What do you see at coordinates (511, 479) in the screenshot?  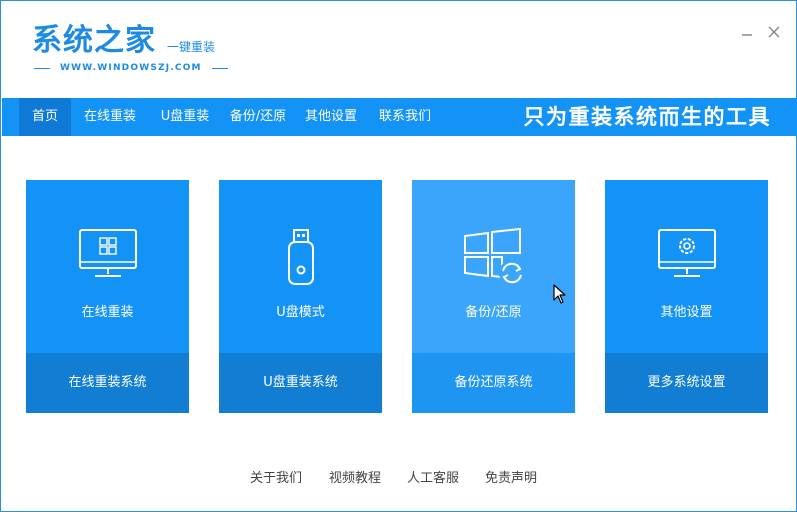 I see `footer-link-disclaimer: 免责声明` at bounding box center [511, 479].